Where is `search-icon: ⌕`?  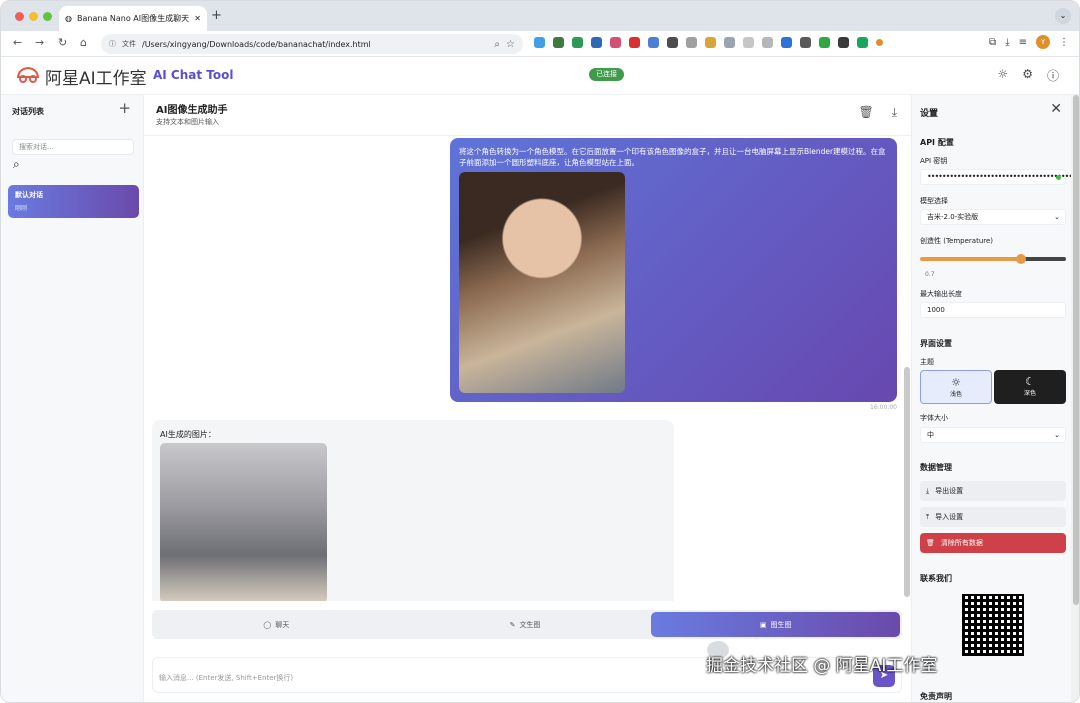
search-icon: ⌕ is located at coordinates (16, 164).